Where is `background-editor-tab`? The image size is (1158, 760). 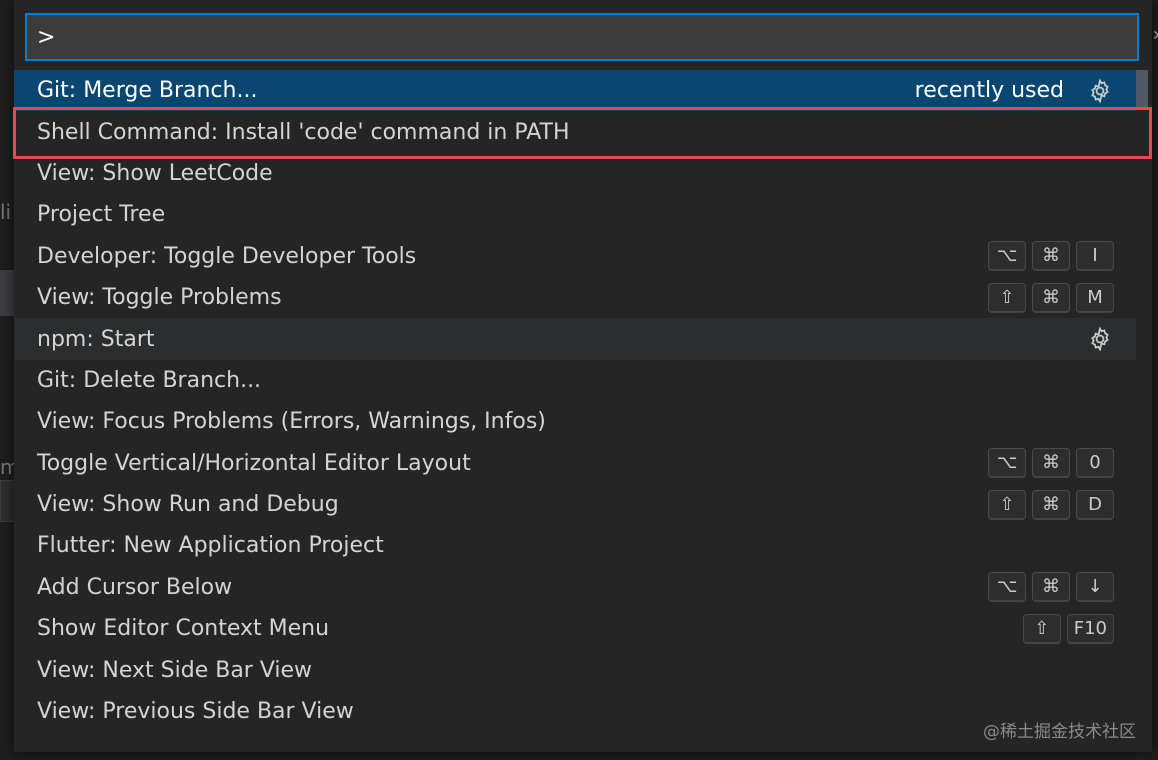 background-editor-tab is located at coordinates (7, 293).